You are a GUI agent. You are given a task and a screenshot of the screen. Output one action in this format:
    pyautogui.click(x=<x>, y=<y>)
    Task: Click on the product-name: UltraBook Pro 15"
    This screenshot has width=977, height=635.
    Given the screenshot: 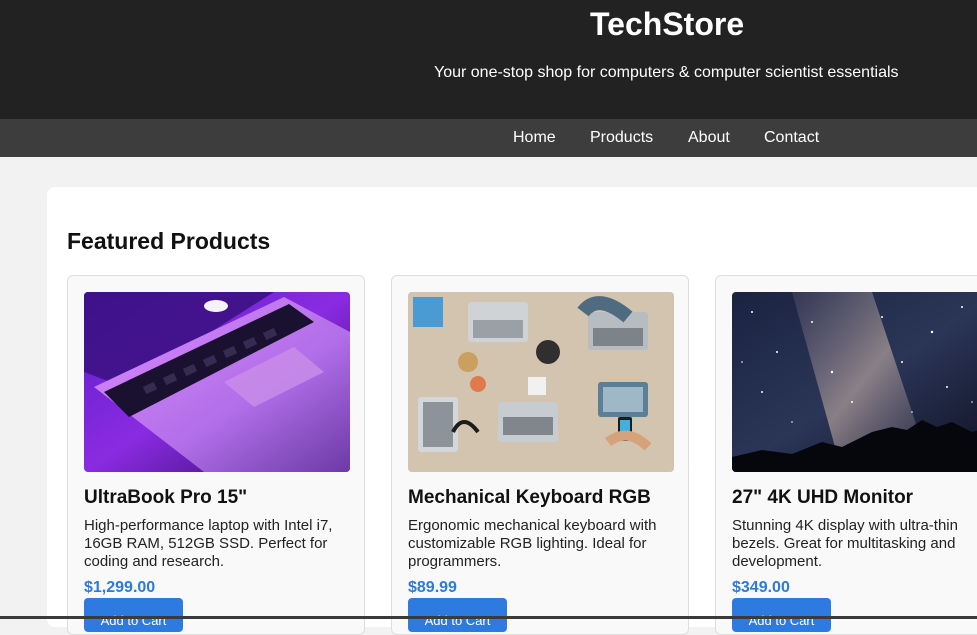 What is the action you would take?
    pyautogui.click(x=166, y=497)
    